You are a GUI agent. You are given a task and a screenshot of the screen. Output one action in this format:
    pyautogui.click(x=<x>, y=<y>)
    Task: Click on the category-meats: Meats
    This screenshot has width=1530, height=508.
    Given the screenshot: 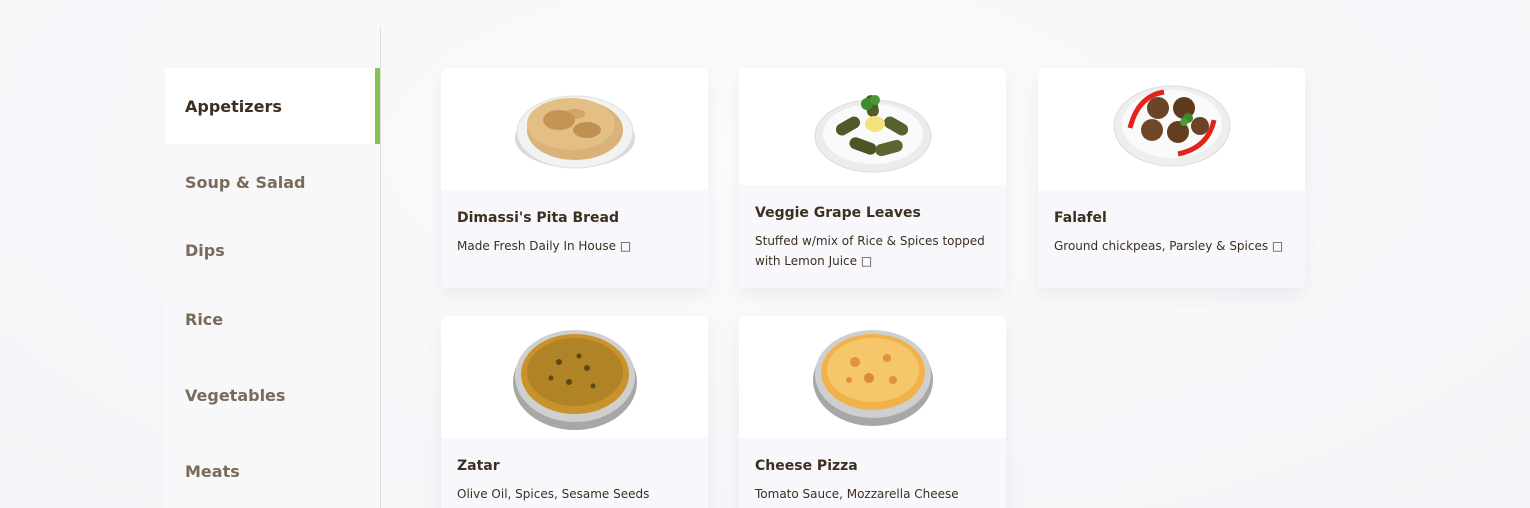 What is the action you would take?
    pyautogui.click(x=272, y=471)
    